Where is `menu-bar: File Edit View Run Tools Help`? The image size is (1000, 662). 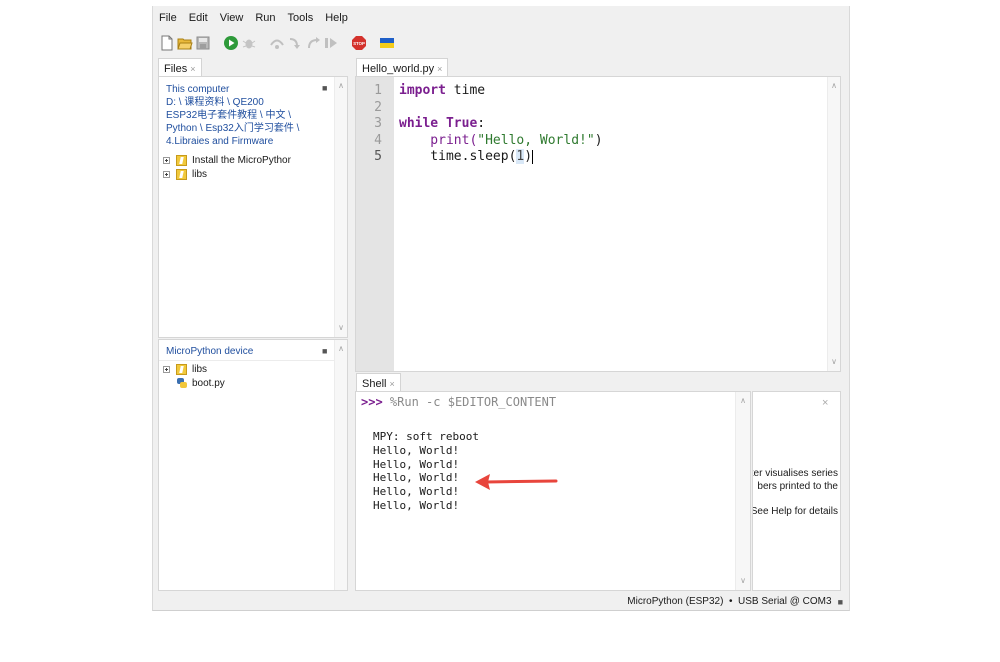
menu-bar: File Edit View Run Tools Help is located at coordinates (259, 20).